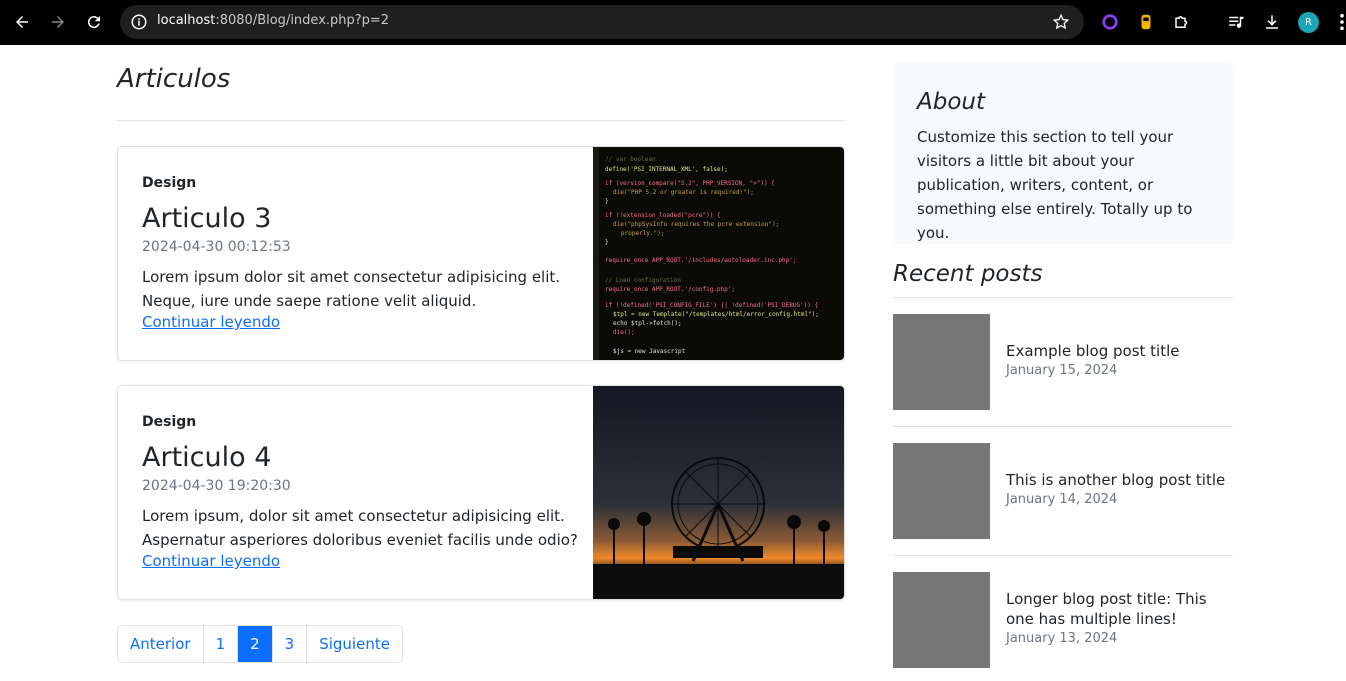 The image size is (1346, 681). I want to click on menu-kebab-icon, so click(1339, 22).